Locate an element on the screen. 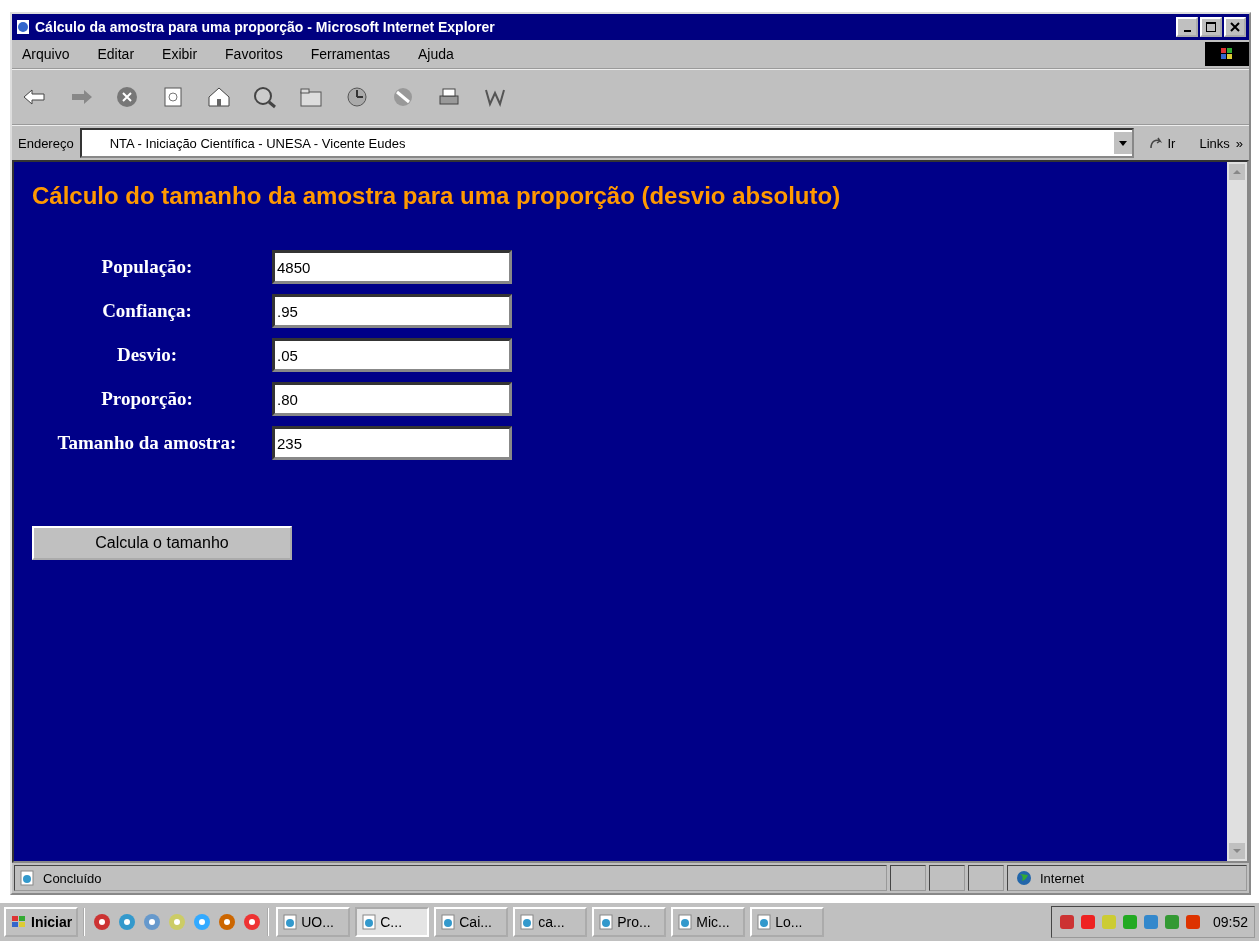  menu-item: Ajuda is located at coordinates (436, 54).